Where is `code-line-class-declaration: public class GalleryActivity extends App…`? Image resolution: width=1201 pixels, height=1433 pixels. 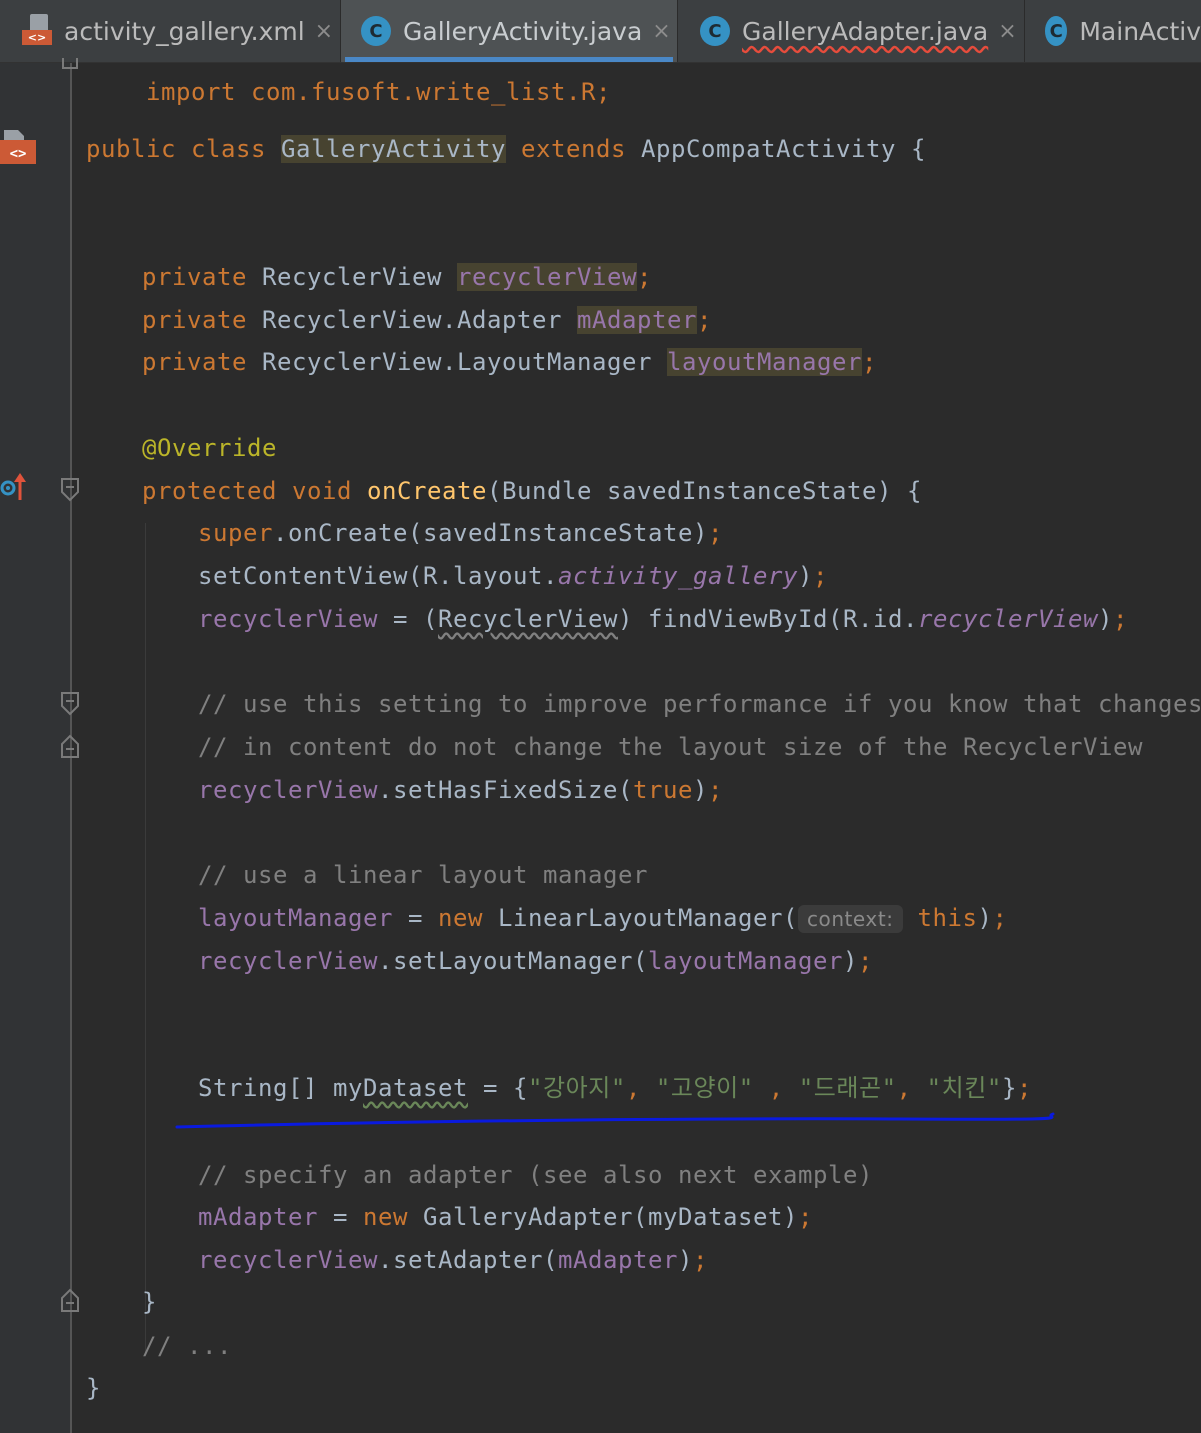 code-line-class-declaration: public class GalleryActivity extends App… is located at coordinates (506, 149).